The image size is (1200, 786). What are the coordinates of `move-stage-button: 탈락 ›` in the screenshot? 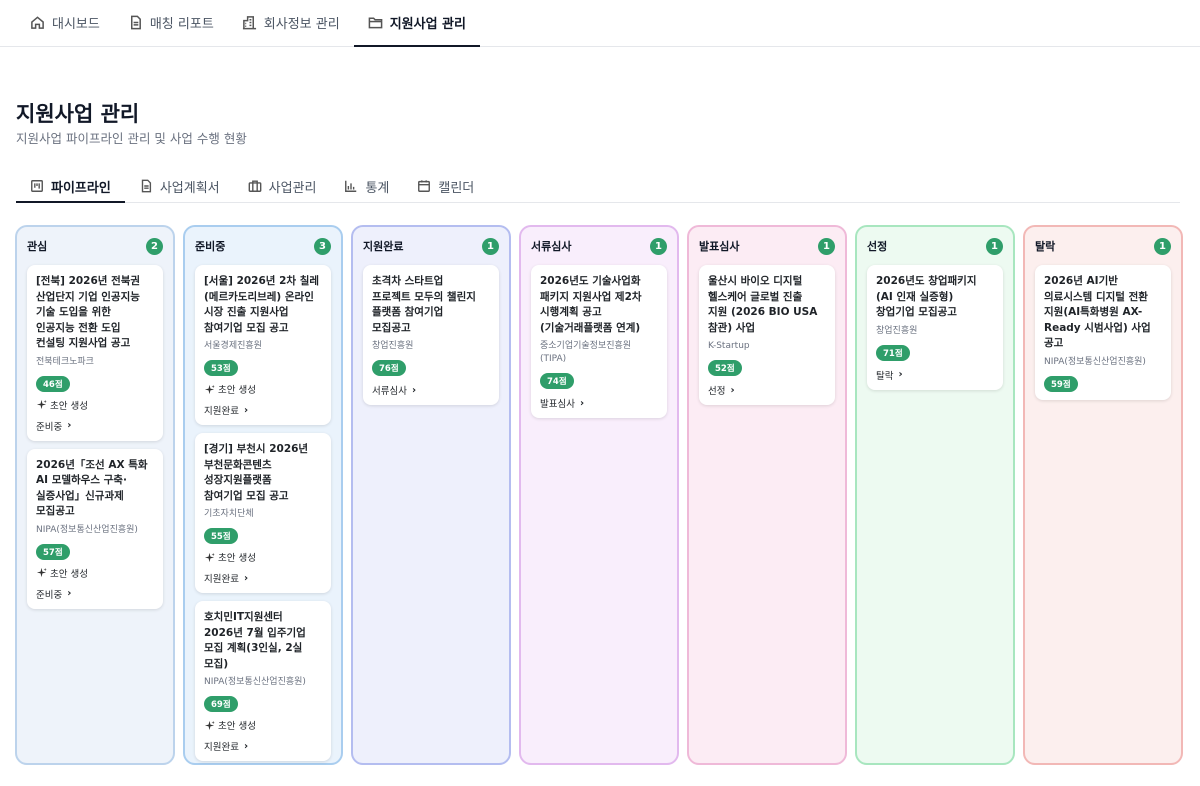 It's located at (935, 375).